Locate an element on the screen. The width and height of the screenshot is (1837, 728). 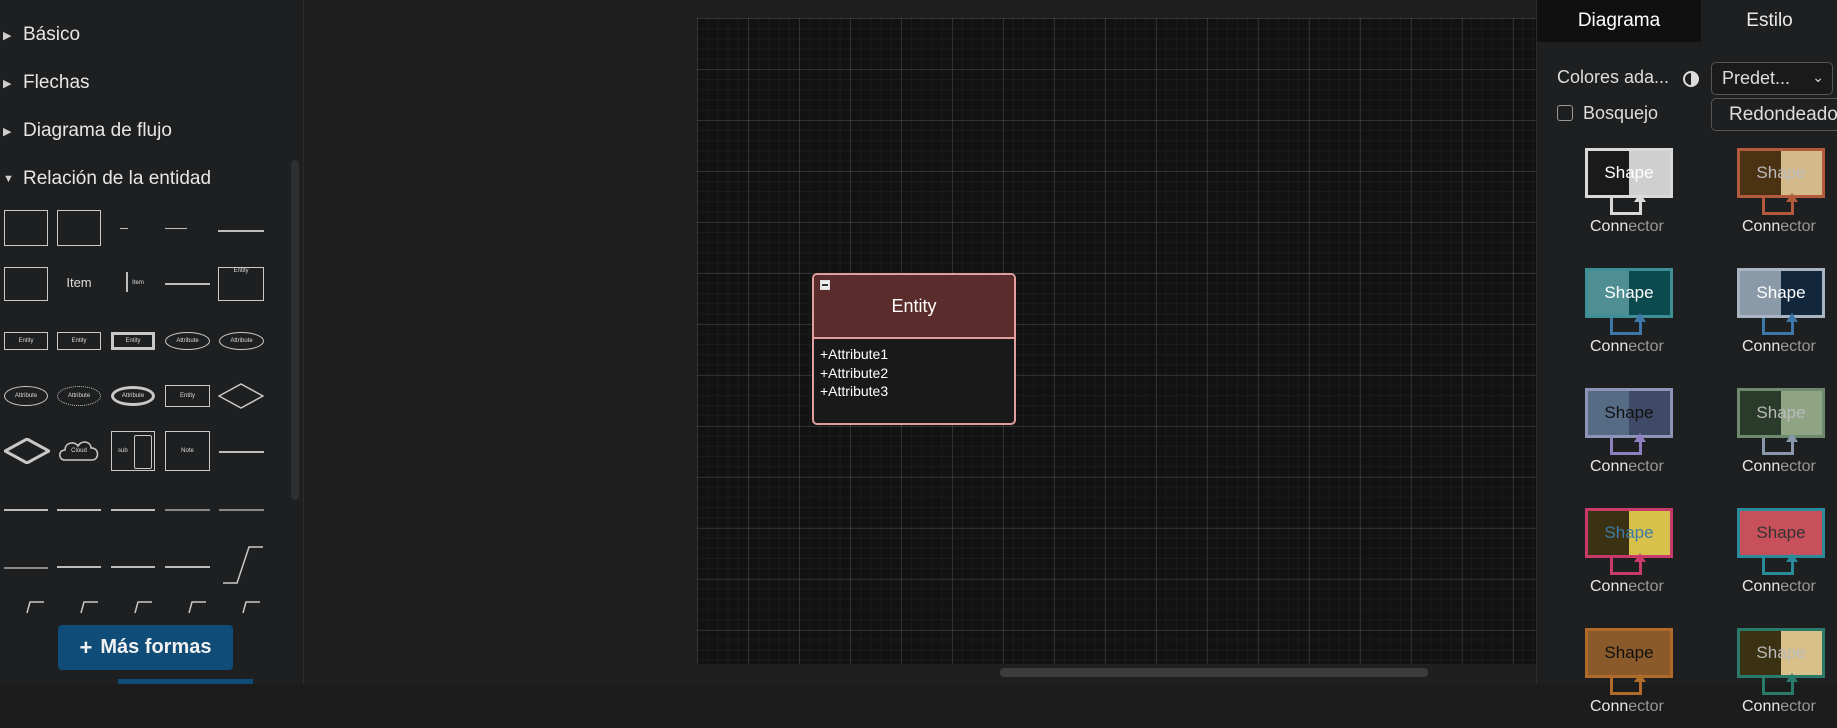
entity-attributes: +Attribute1 +Attribute2 +Attribute3 is located at coordinates (914, 373).